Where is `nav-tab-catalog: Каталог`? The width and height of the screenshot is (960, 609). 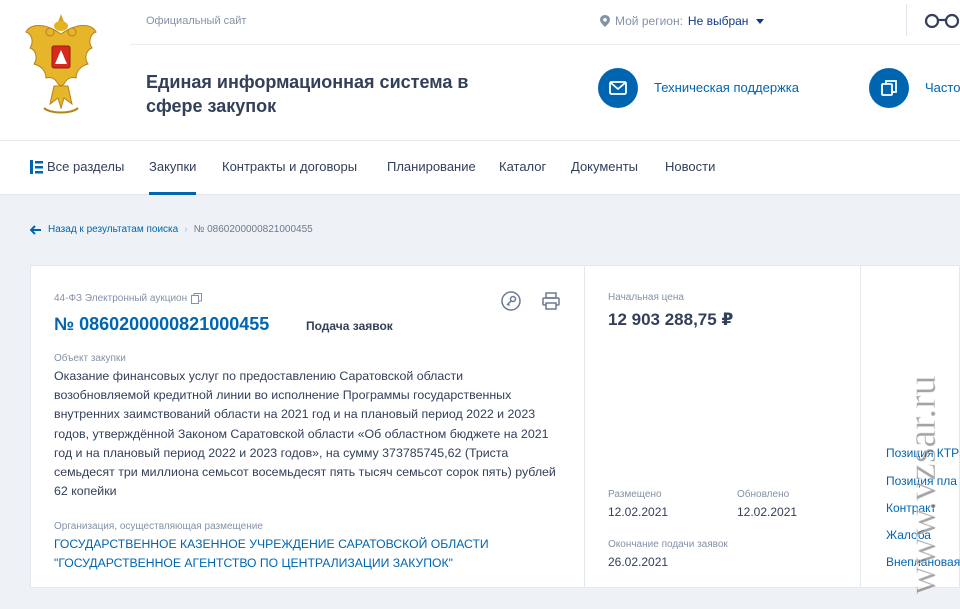 nav-tab-catalog: Каталог is located at coordinates (522, 166).